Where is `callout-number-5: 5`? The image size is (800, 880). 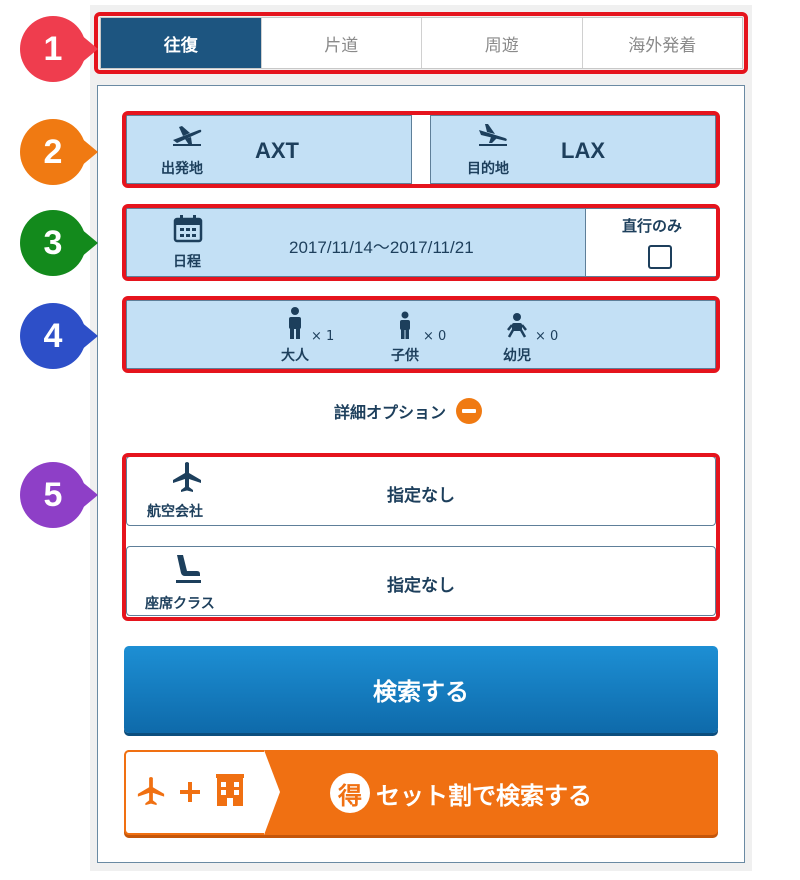 callout-number-5: 5 is located at coordinates (53, 494).